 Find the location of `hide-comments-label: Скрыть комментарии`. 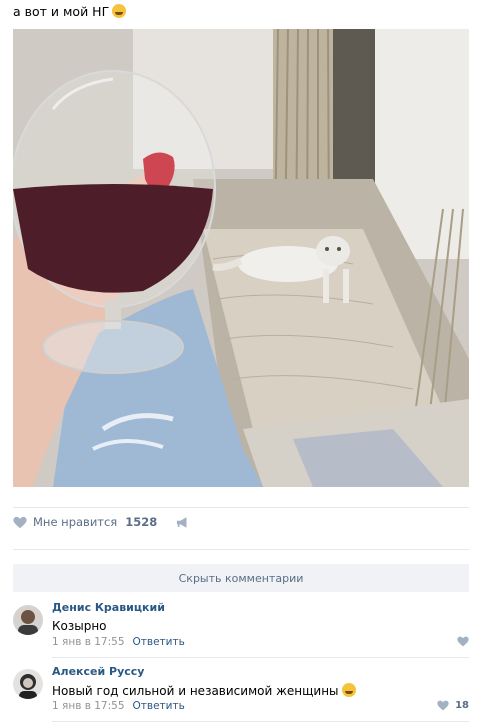

hide-comments-label: Скрыть комментарии is located at coordinates (241, 578).